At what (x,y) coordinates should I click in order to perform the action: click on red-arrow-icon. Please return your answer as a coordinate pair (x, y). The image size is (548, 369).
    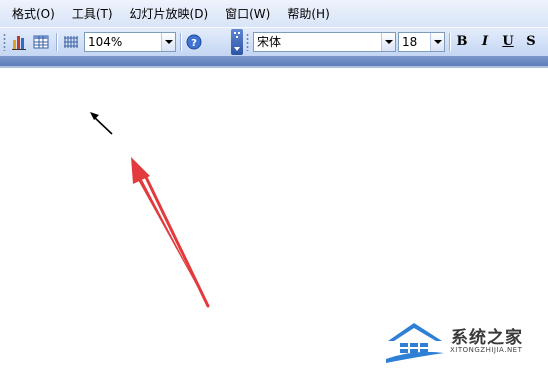
    Looking at the image, I should click on (170, 232).